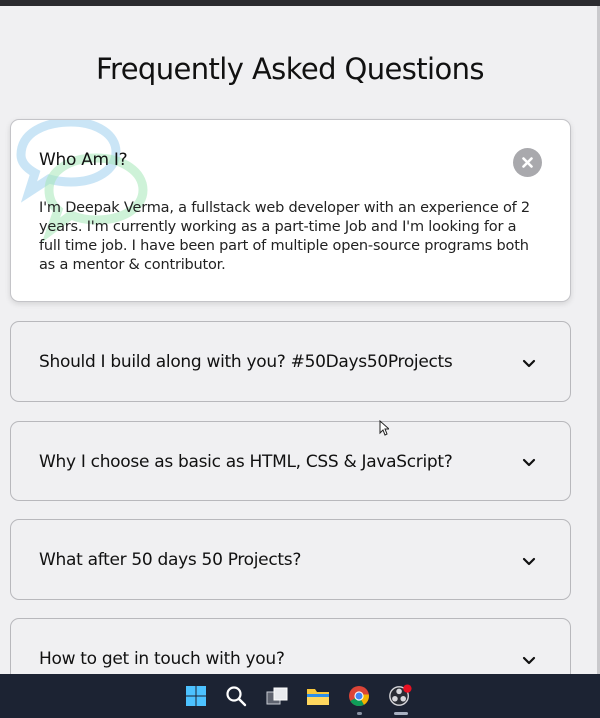 This screenshot has height=718, width=600. I want to click on task-view-icon, so click(277, 696).